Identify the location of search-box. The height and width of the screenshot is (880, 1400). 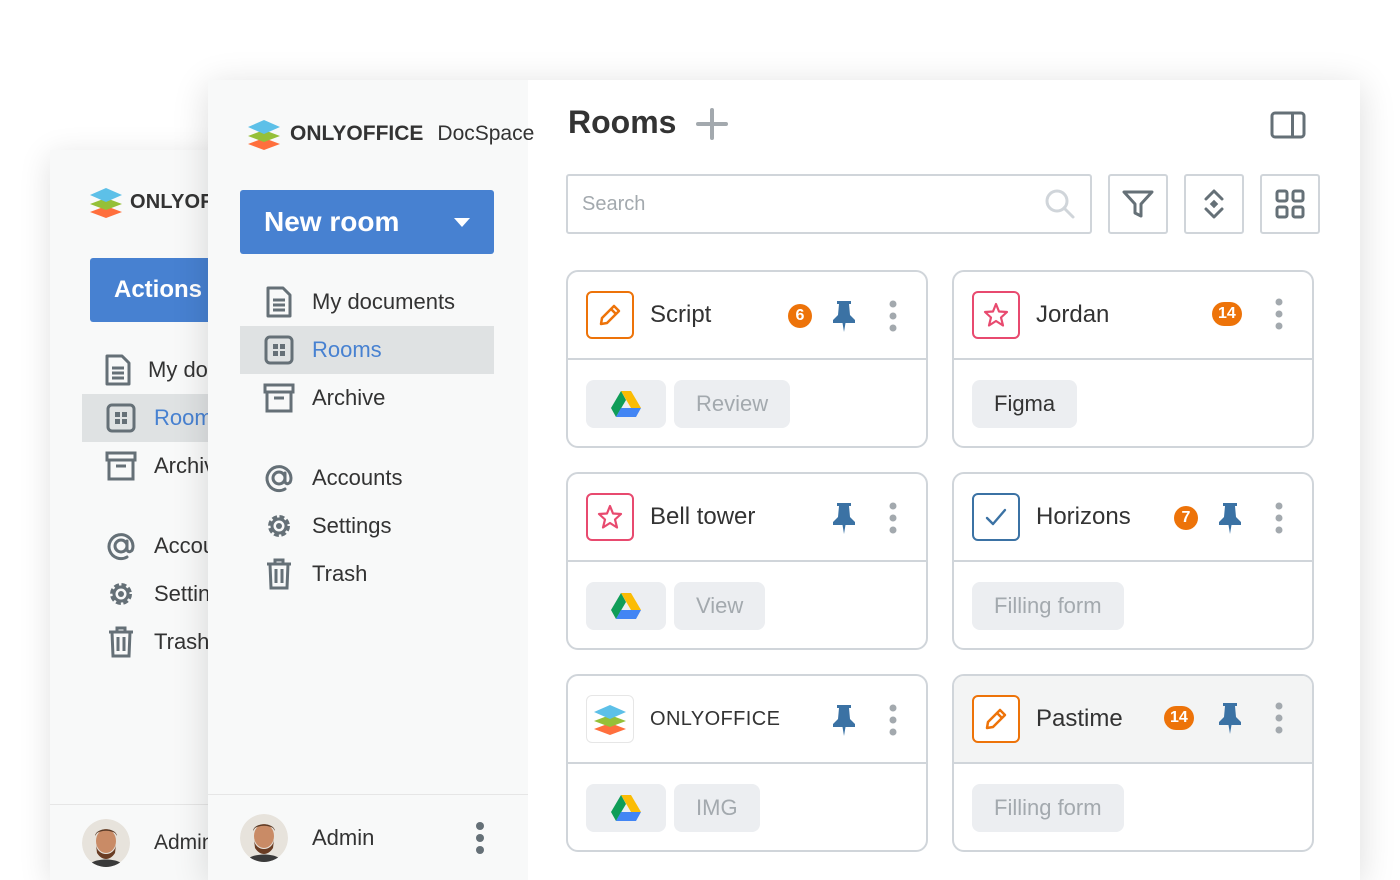
(829, 204).